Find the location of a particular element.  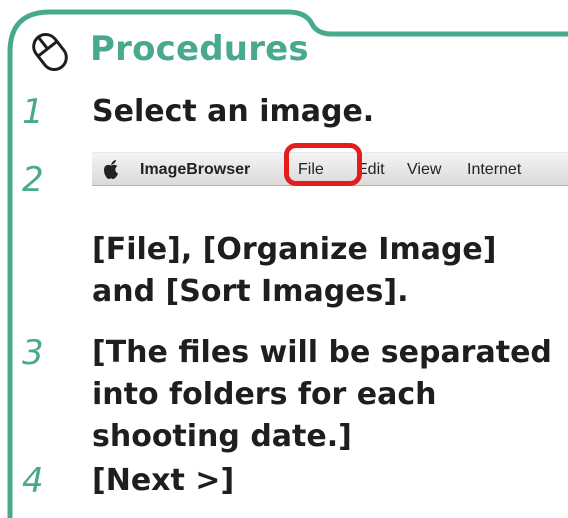

step-number: 4 is located at coordinates (33, 481).